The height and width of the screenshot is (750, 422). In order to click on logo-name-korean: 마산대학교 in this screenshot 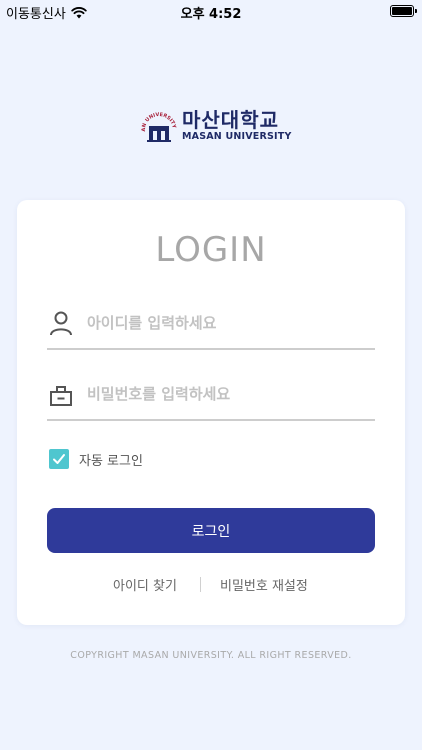, I will do `click(230, 120)`.